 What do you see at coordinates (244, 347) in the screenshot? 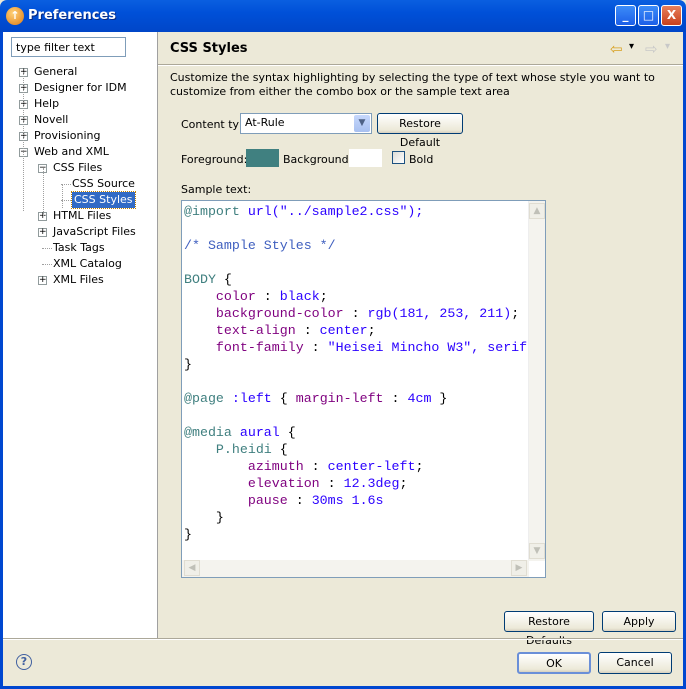
I see `code-token: font-family` at bounding box center [244, 347].